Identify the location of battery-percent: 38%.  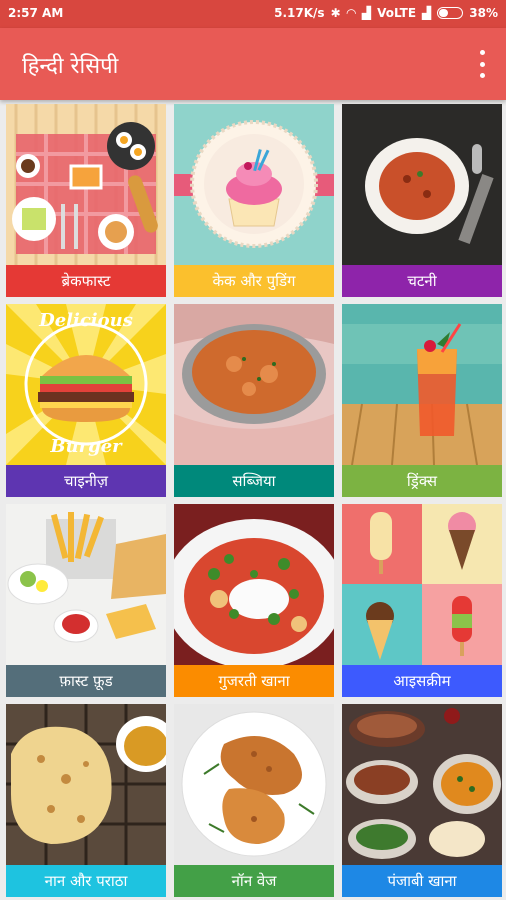
(483, 13).